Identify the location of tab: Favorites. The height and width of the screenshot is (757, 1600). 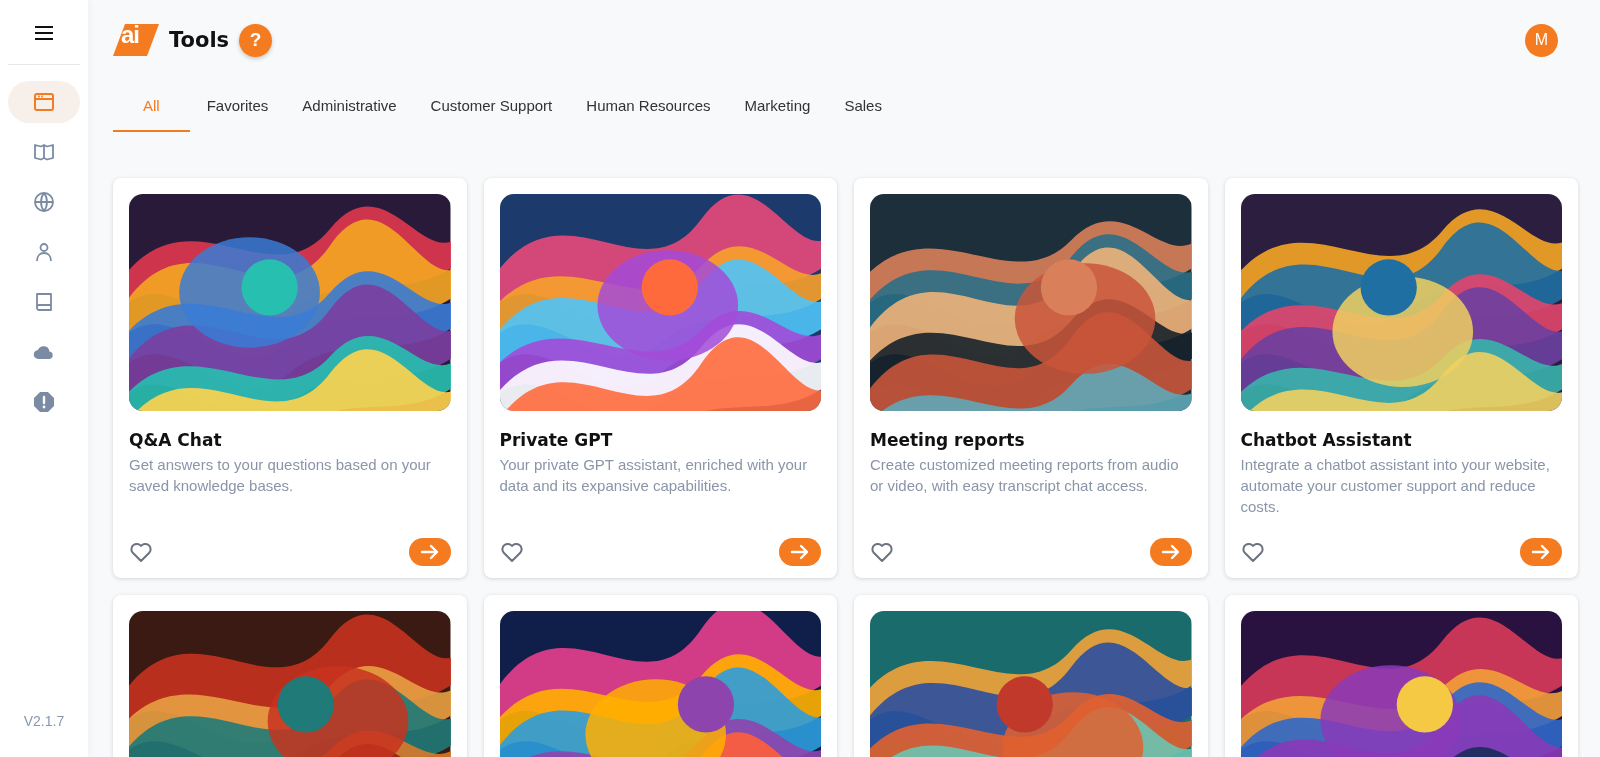
(237, 106).